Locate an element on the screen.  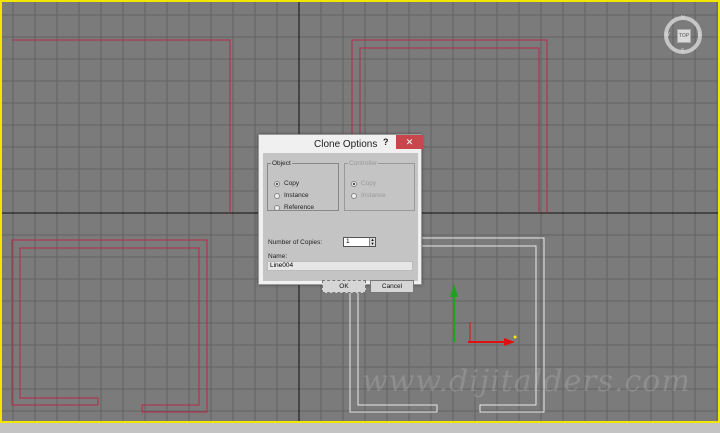
radio-controller-instance: Instance is located at coordinates (368, 195).